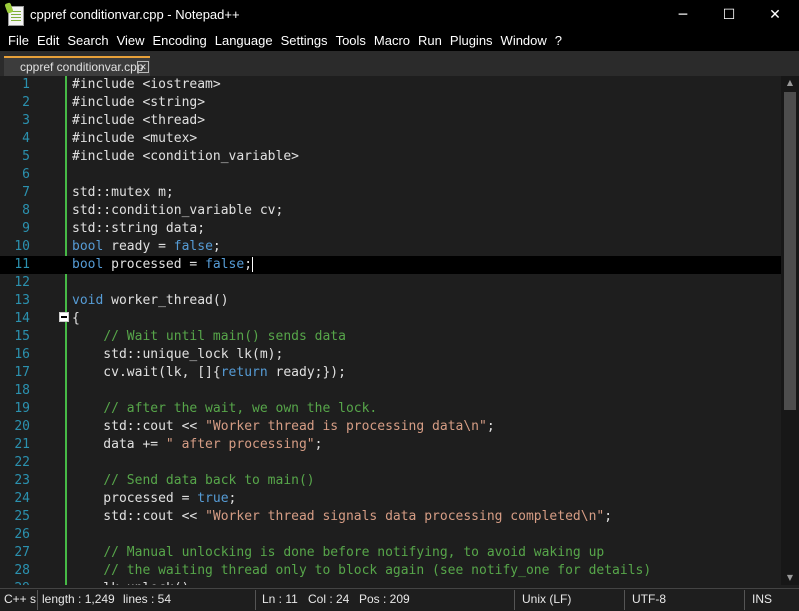 This screenshot has height=611, width=799. What do you see at coordinates (762, 599) in the screenshot?
I see `status-insert-mode: INS` at bounding box center [762, 599].